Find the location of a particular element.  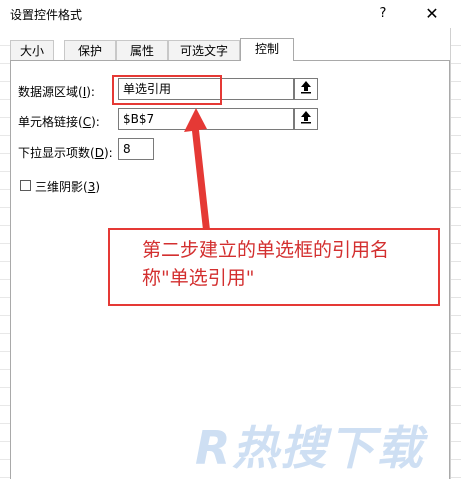

3d-shading-label-suffix: ) is located at coordinates (98, 187).